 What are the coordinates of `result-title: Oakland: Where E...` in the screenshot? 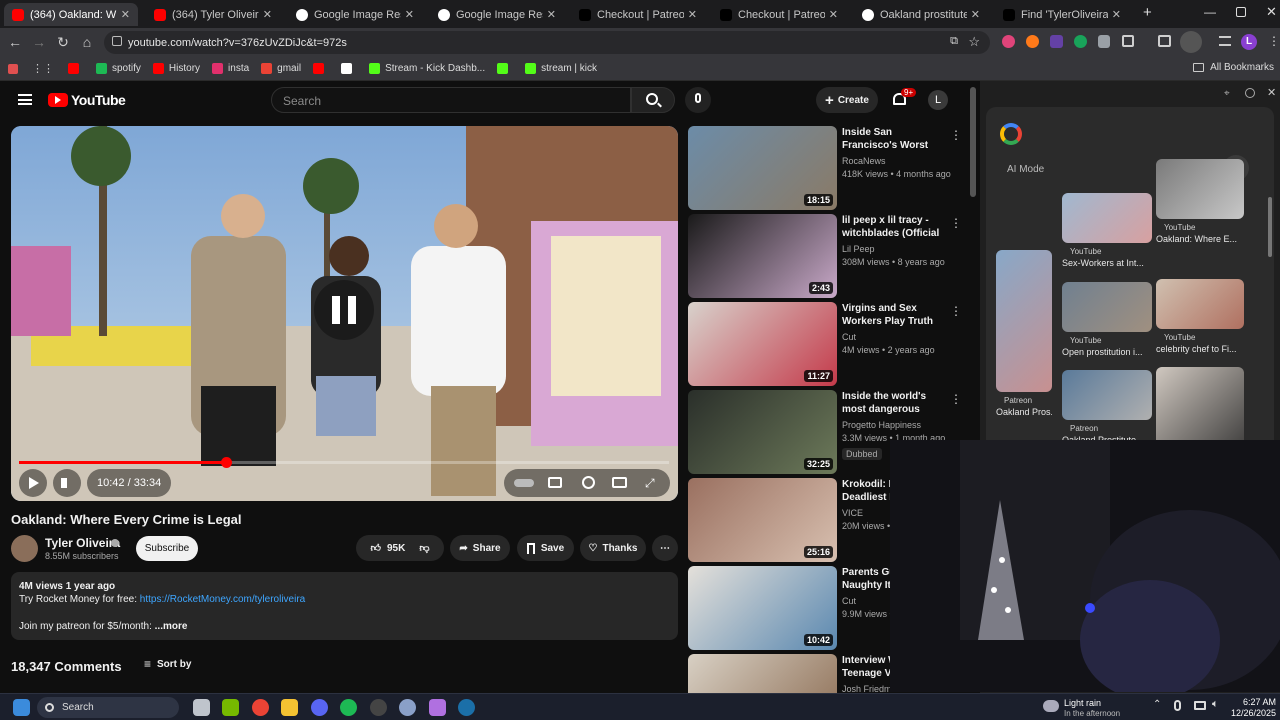 It's located at (1200, 239).